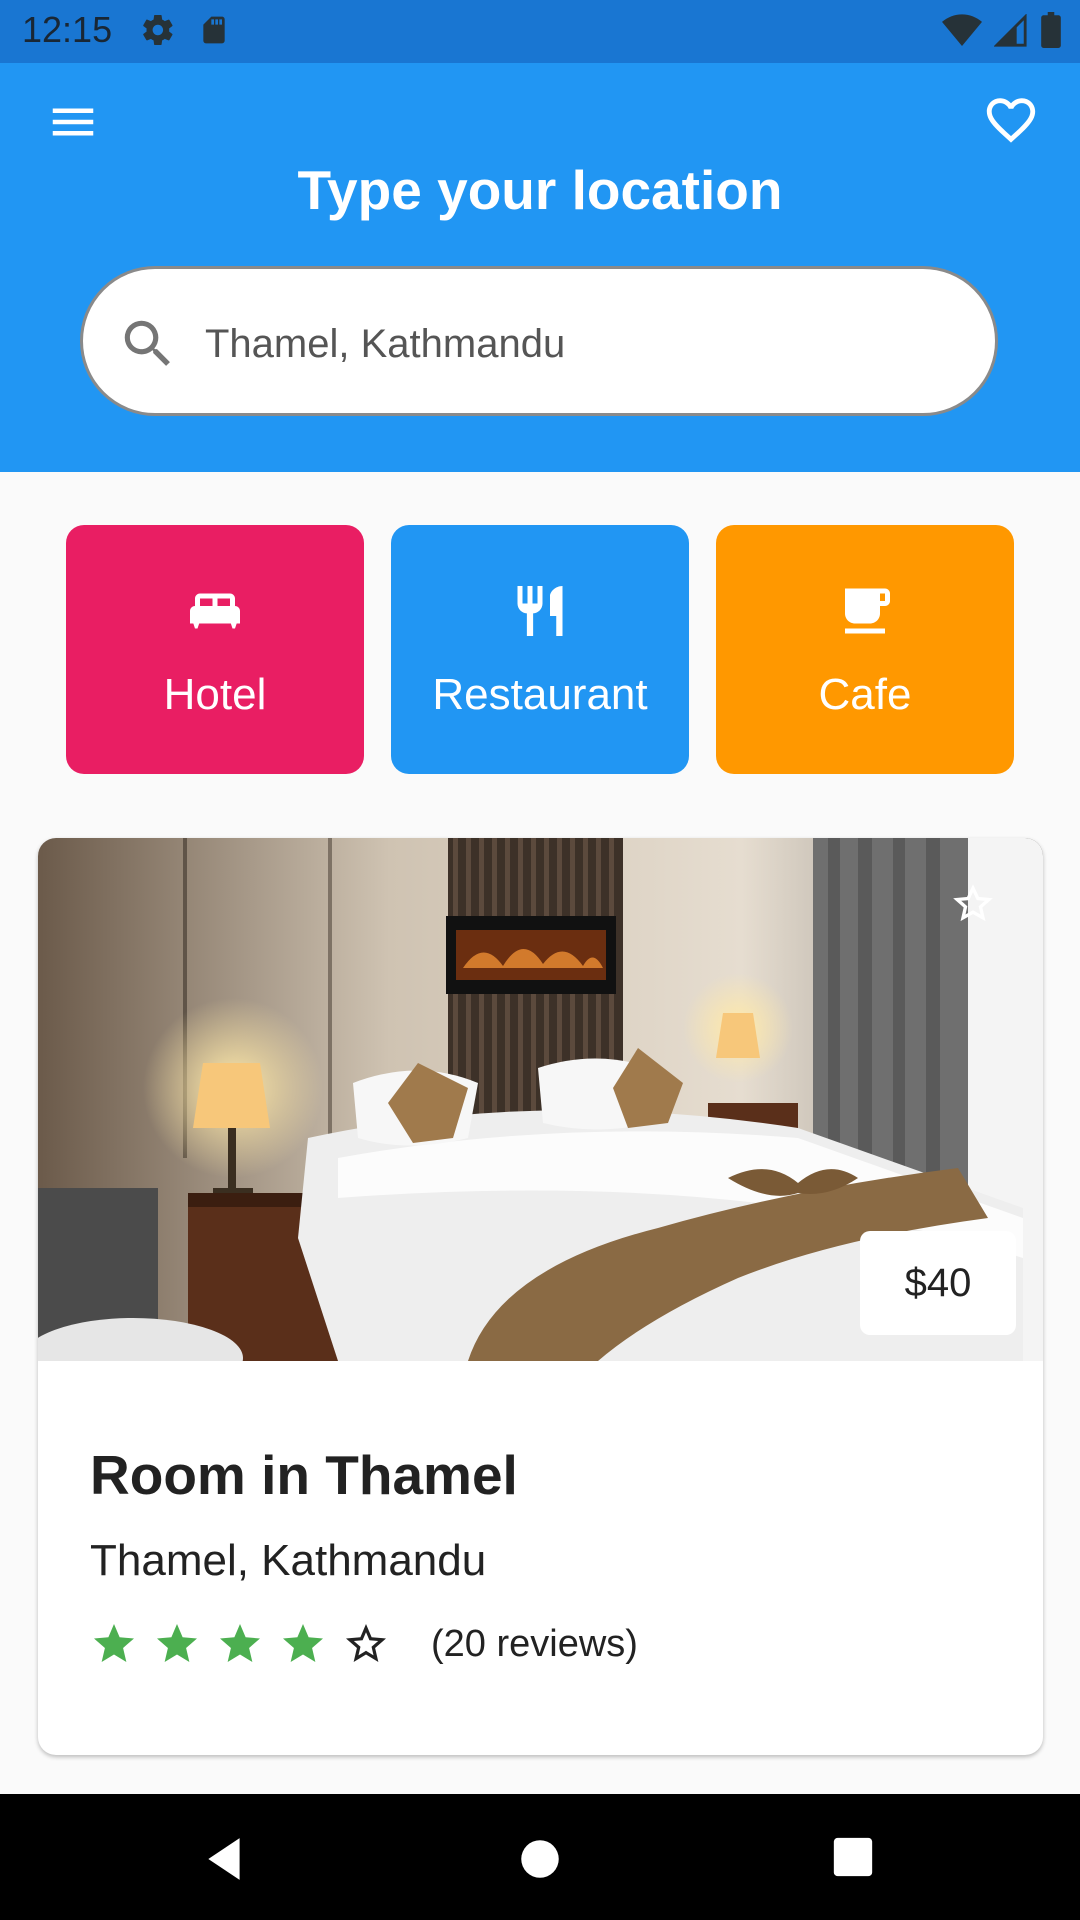 The width and height of the screenshot is (1080, 1920). I want to click on page-title: Type your location, so click(540, 190).